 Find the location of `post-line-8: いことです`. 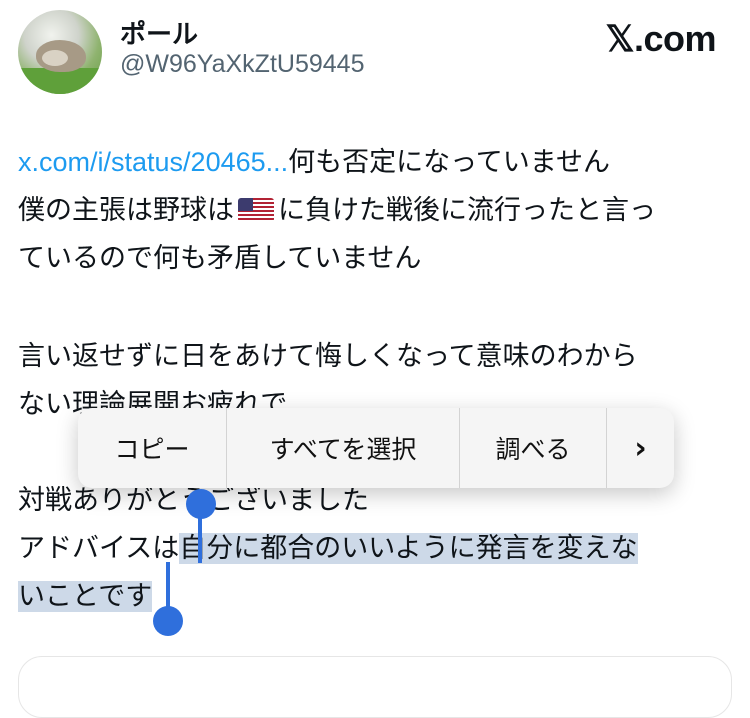

post-line-8: いことです is located at coordinates (85, 593).